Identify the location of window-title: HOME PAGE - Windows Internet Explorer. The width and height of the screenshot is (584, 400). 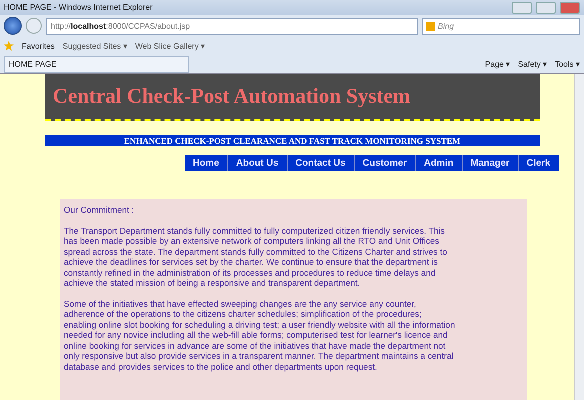
(79, 7).